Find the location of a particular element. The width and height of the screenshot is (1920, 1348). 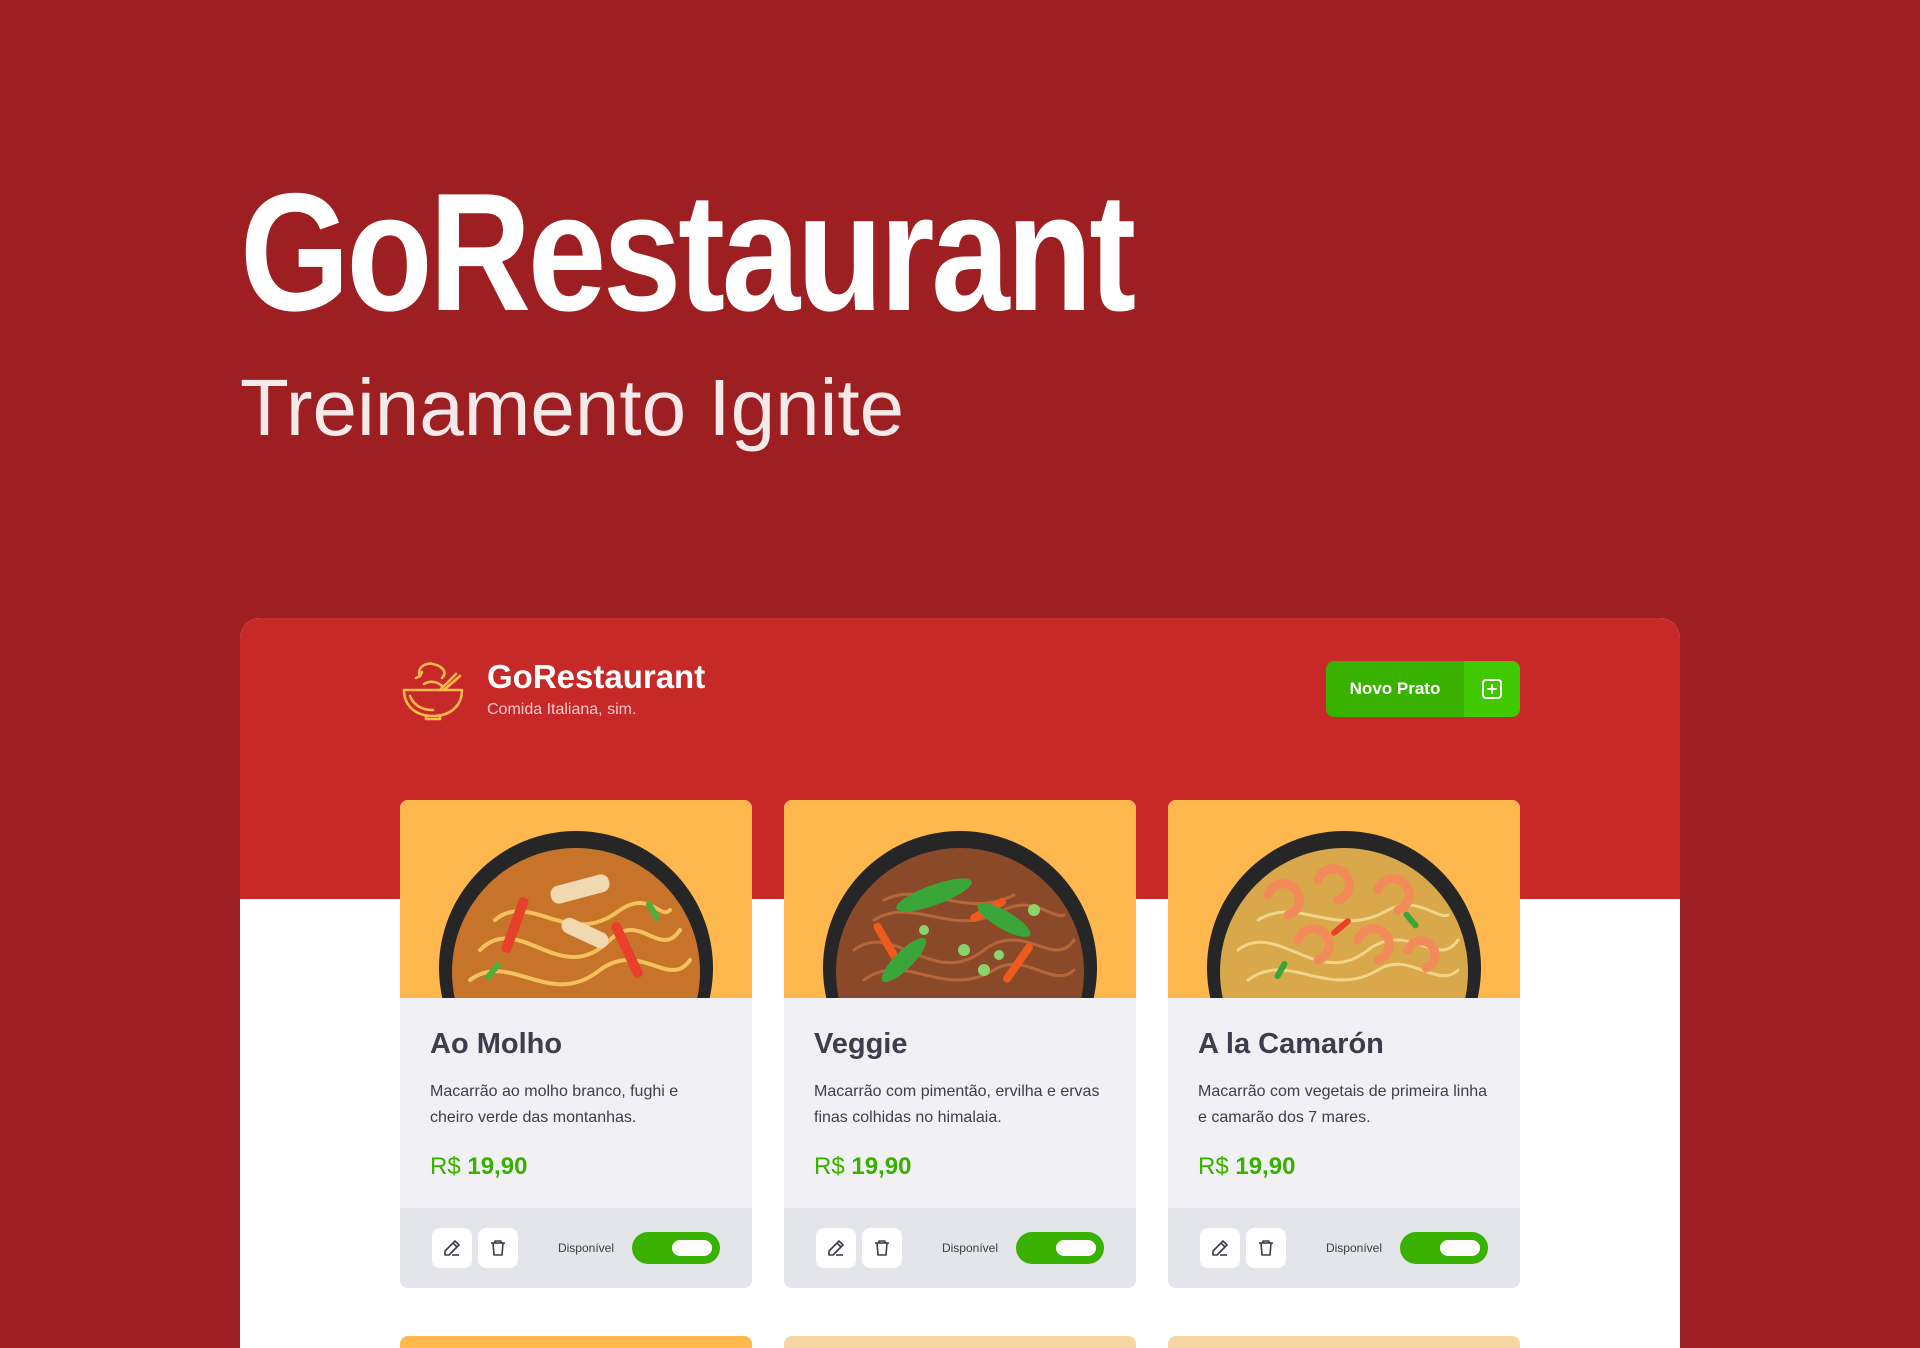

dish-list-next-row is located at coordinates (960, 1342).